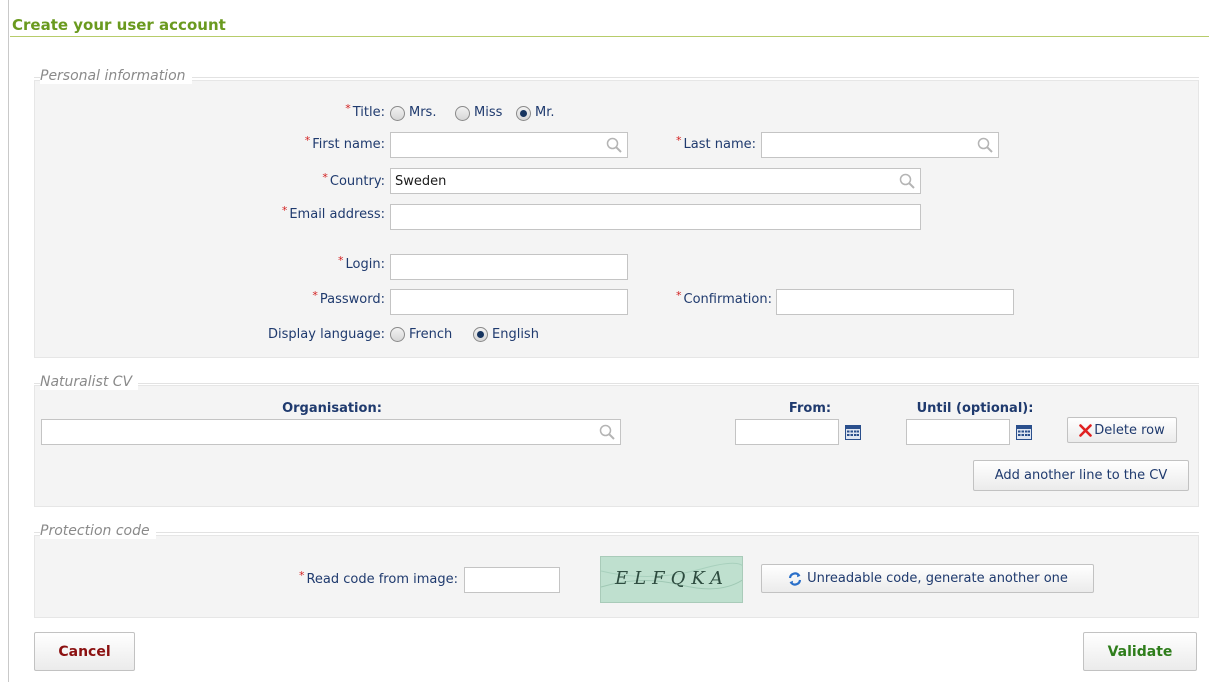 This screenshot has height=682, width=1219. What do you see at coordinates (958, 432) in the screenshot?
I see `until-date-input` at bounding box center [958, 432].